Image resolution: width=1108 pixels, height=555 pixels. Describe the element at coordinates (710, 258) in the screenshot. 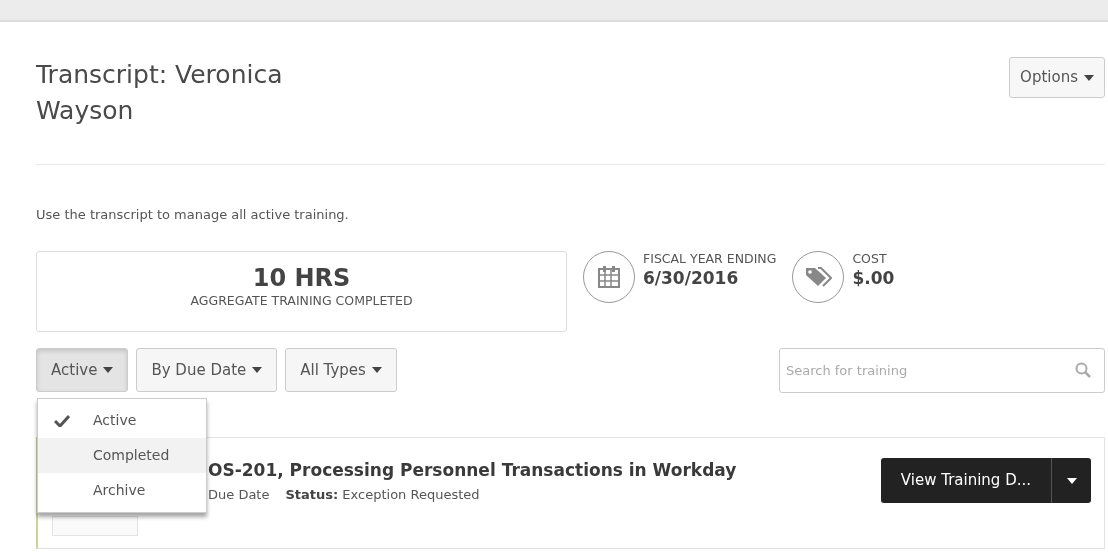

I see `fiscal-label: FISCAL YEAR ENDING` at that location.